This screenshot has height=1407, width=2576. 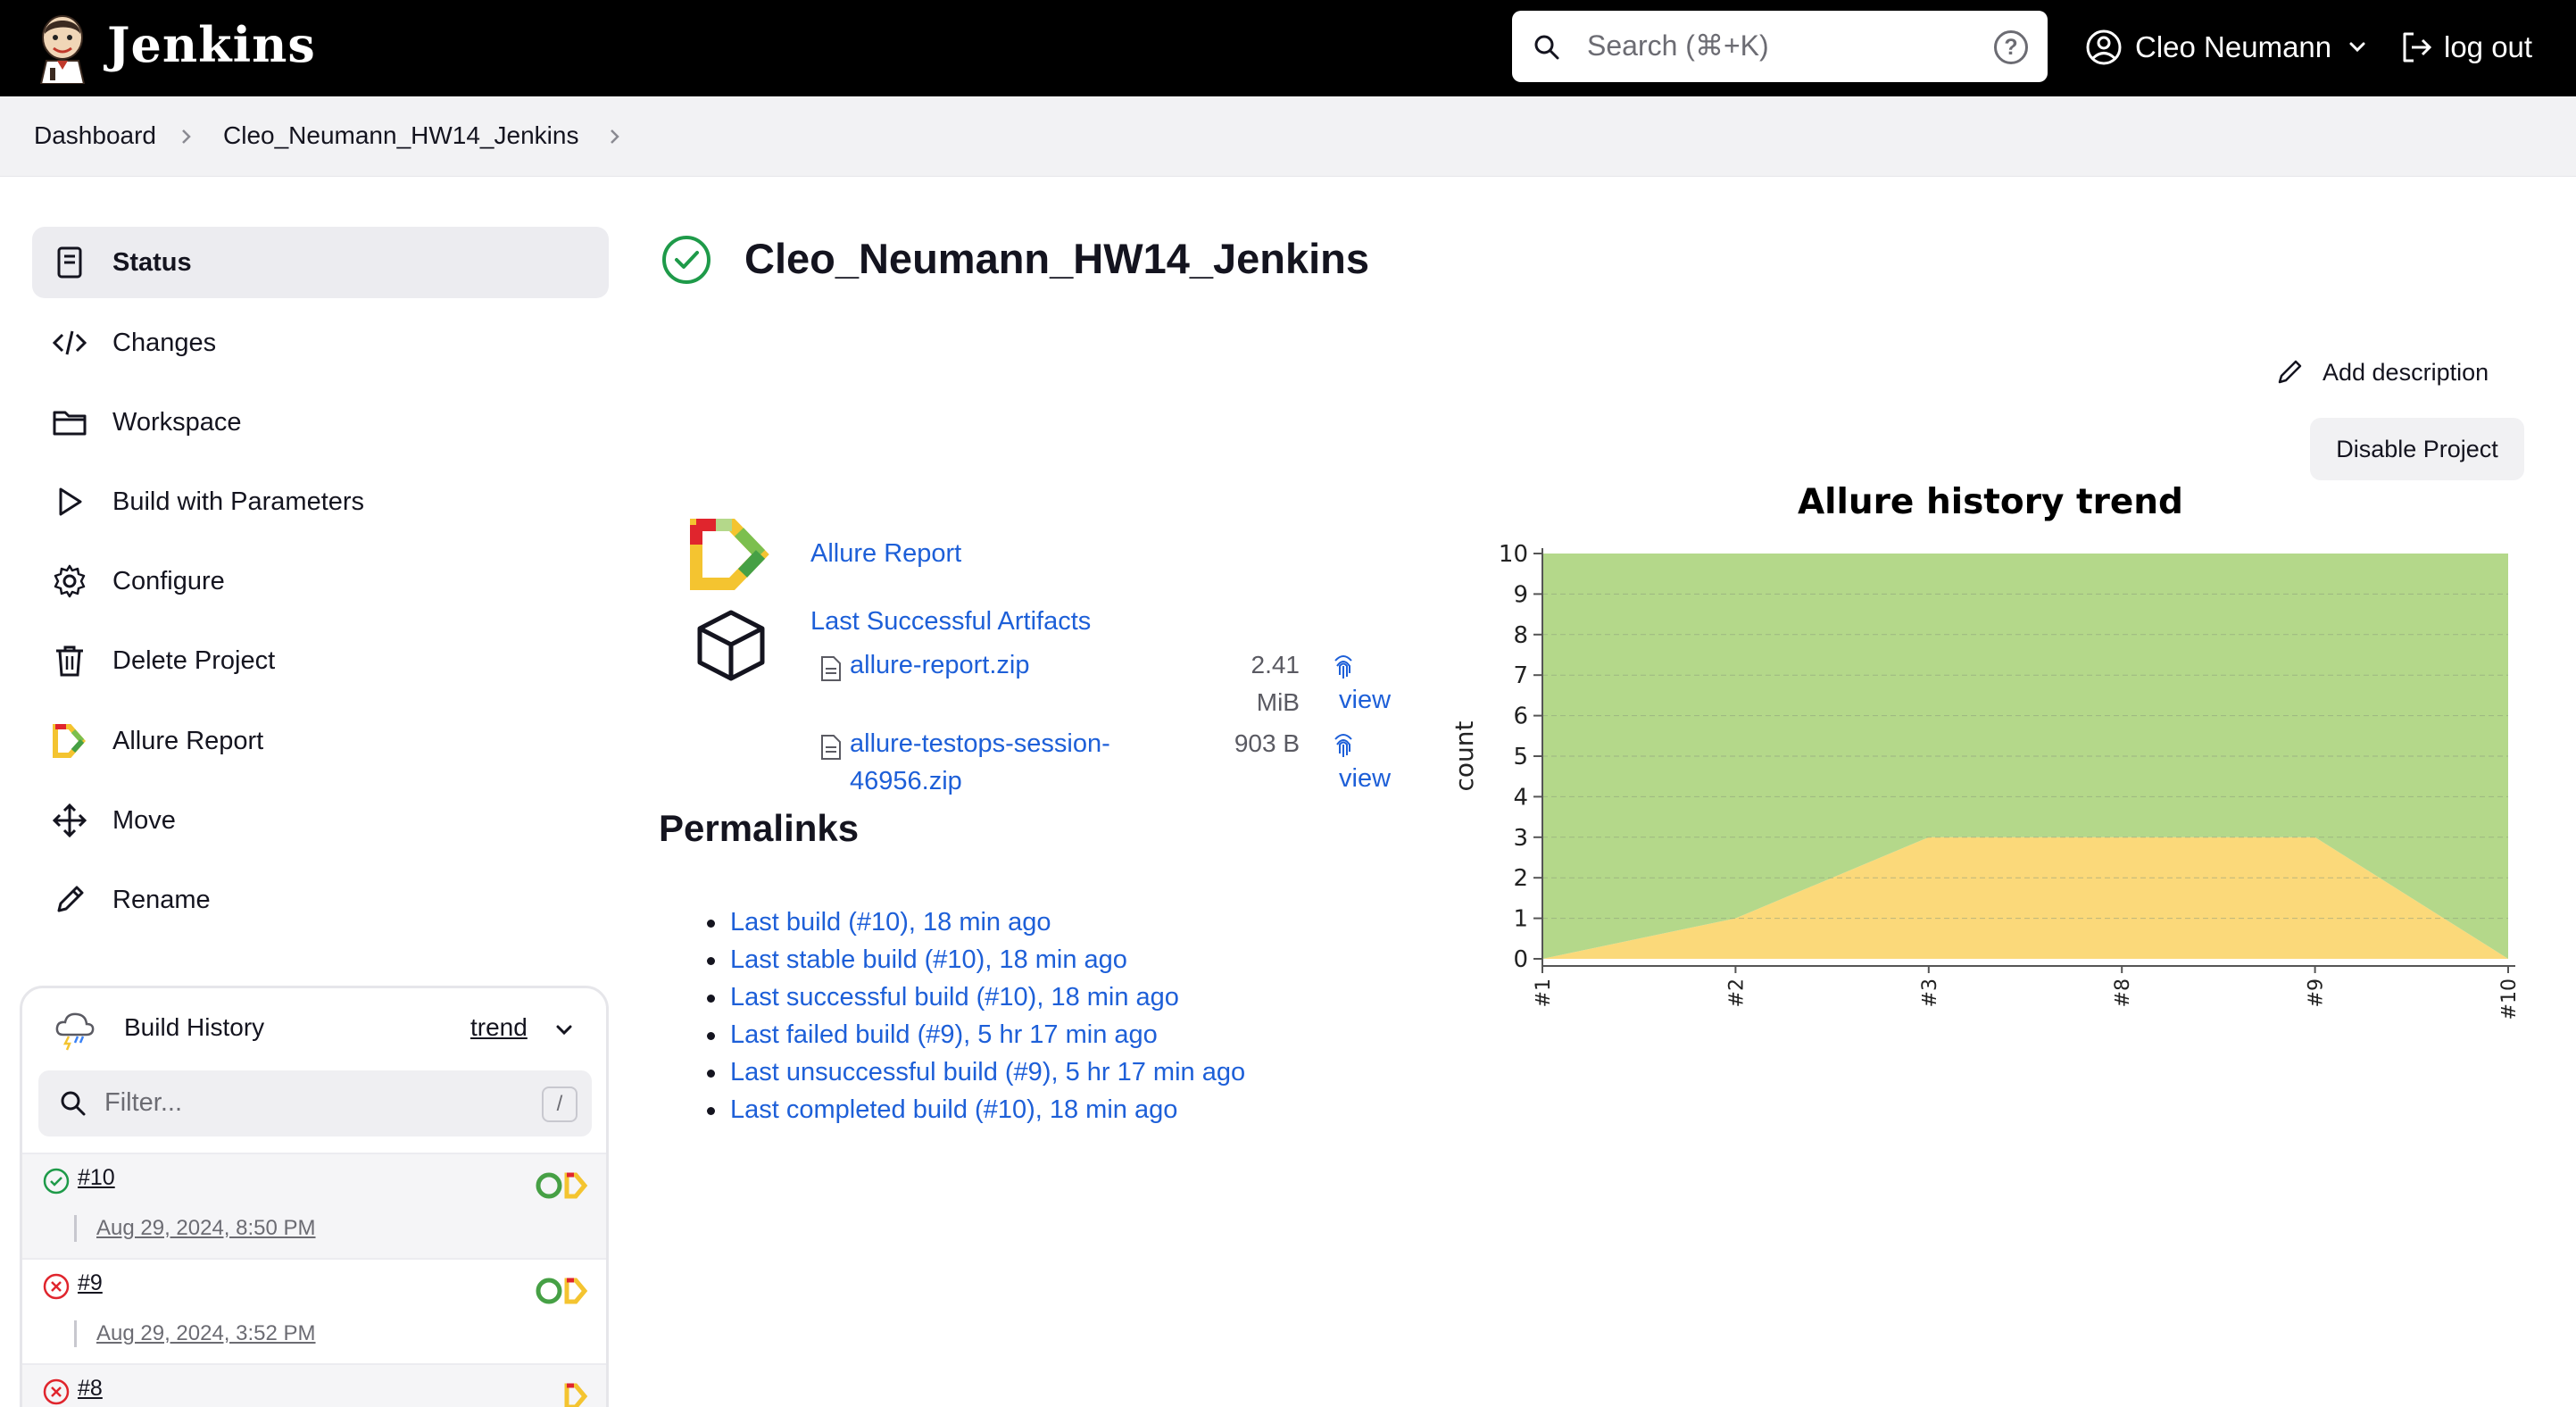 I want to click on build-row: #8, so click(x=314, y=1385).